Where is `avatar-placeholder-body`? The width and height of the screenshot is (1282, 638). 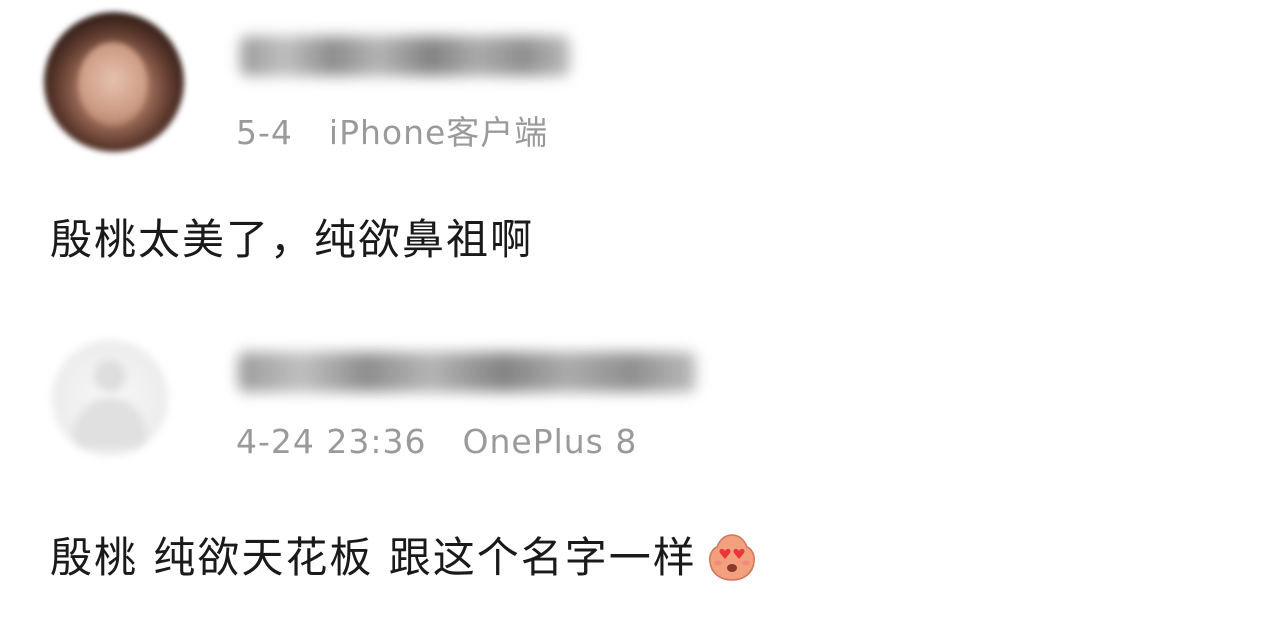 avatar-placeholder-body is located at coordinates (110, 423).